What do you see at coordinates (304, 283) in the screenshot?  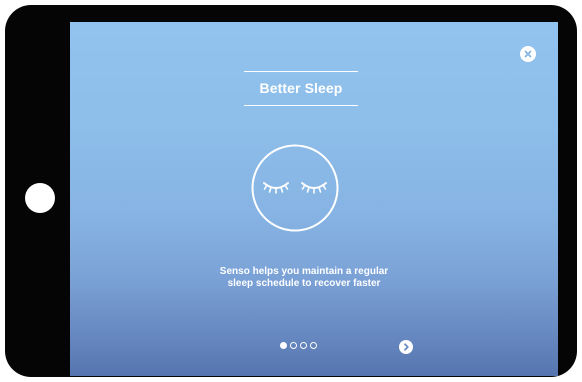 I see `description-line-2: sleep schedule to recover faster` at bounding box center [304, 283].